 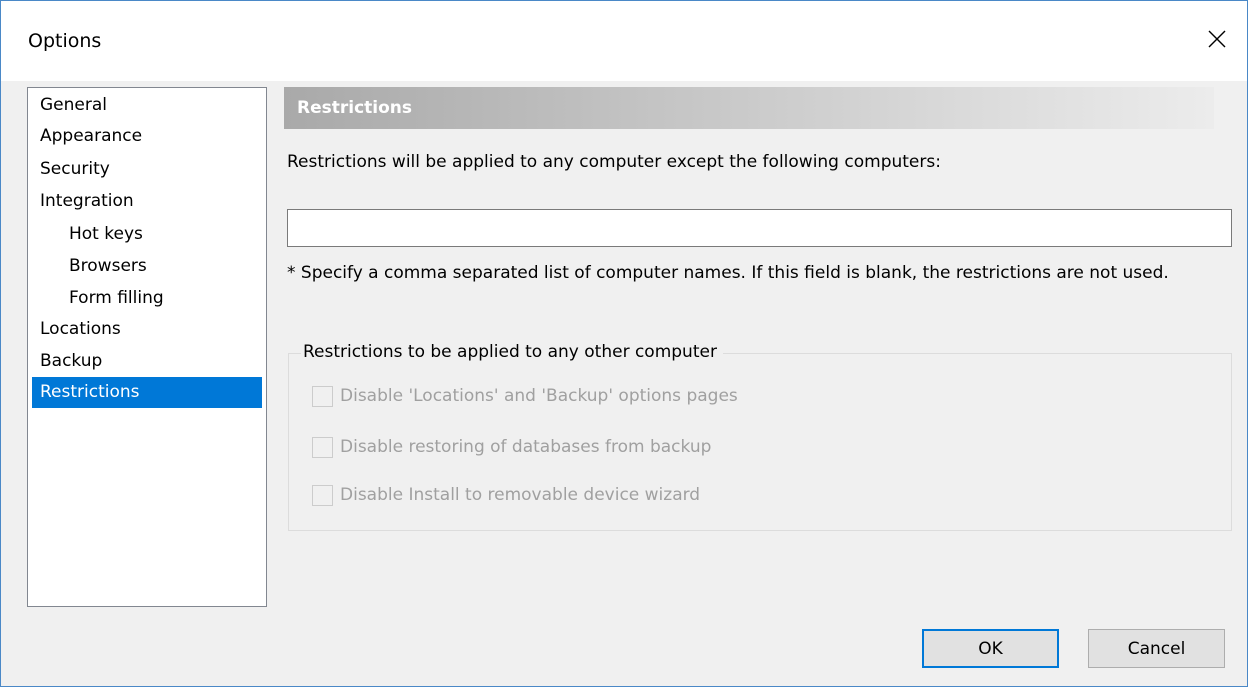 I want to click on ok-button: OK, so click(x=990, y=648).